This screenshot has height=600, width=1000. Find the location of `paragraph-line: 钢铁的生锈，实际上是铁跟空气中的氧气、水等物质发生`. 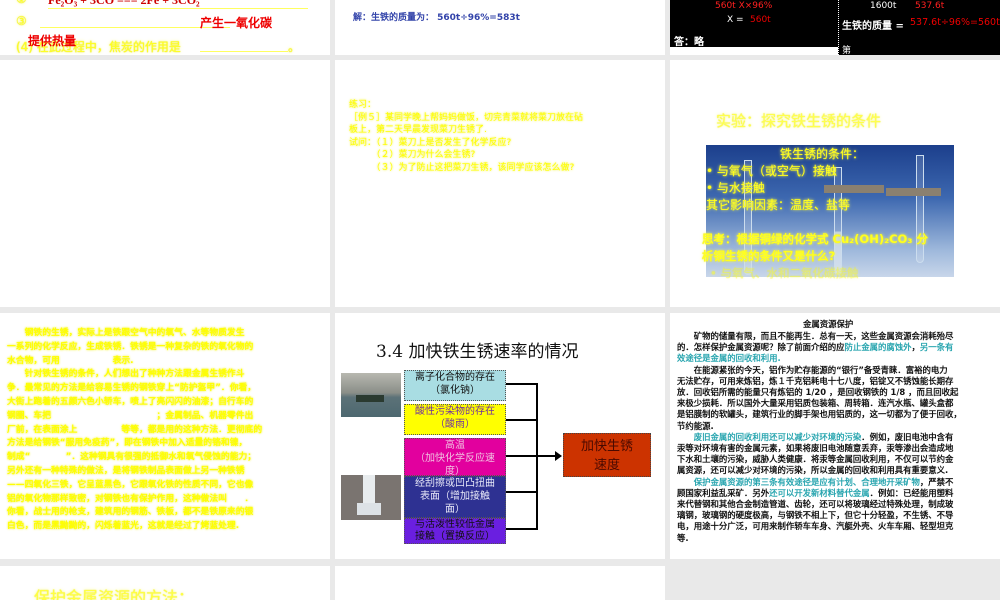

paragraph-line: 钢铁的生锈，实际上是铁跟空气中的氧气、水等物质发生 is located at coordinates (126, 333).